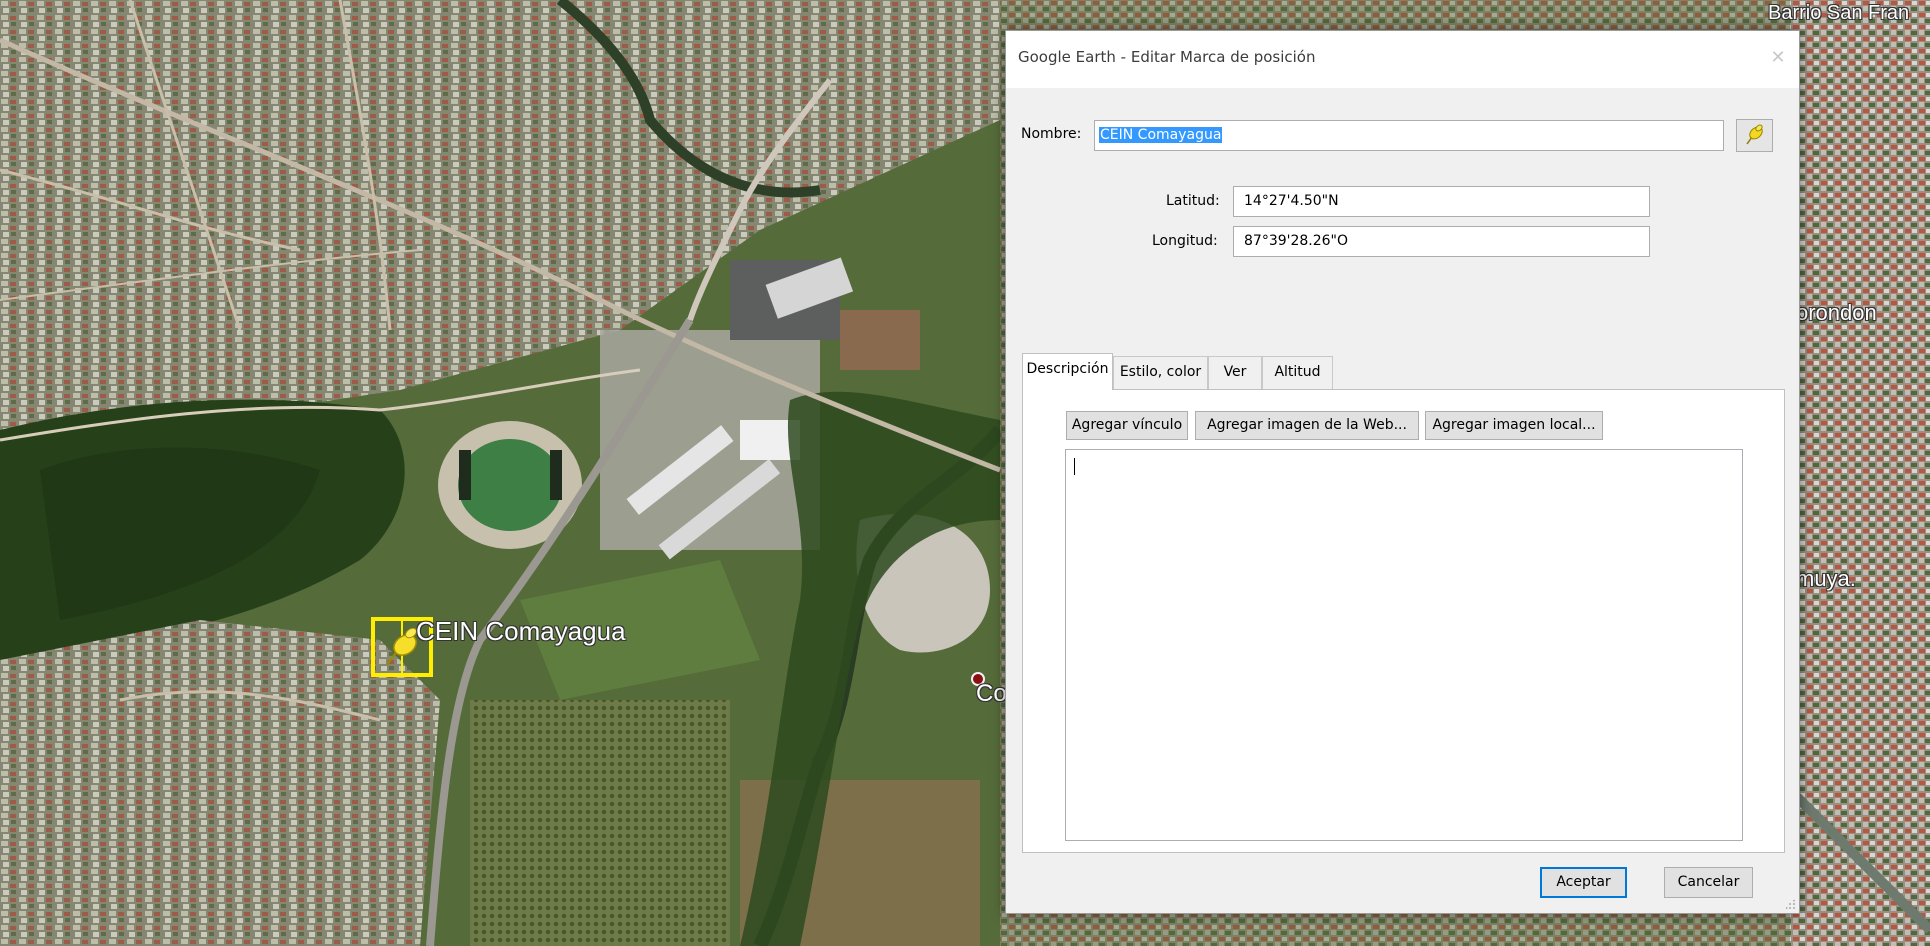  I want to click on name-label: Nombre:, so click(1051, 134).